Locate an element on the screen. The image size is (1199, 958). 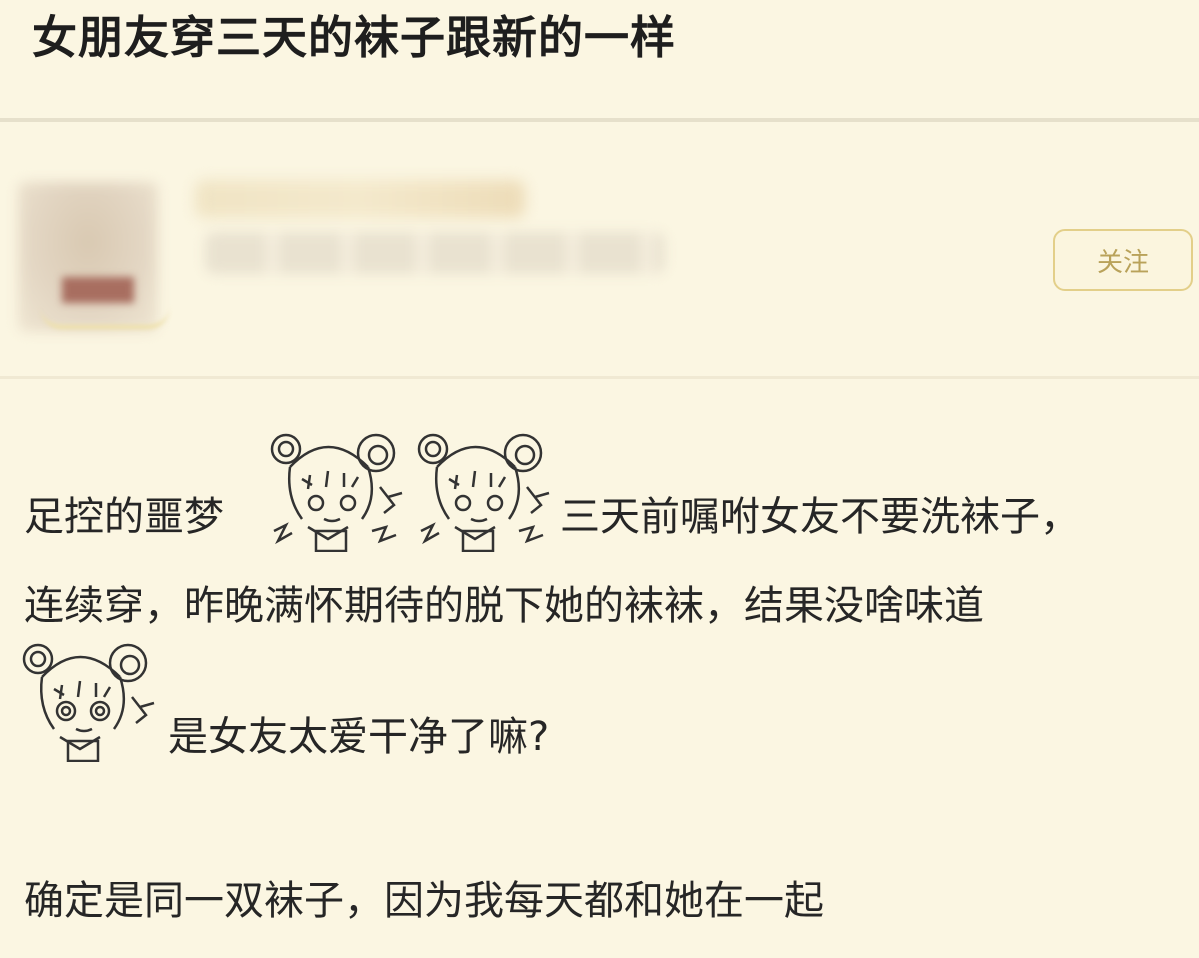
post-title: 女朋友穿三天的袜子跟新的一样 is located at coordinates (354, 37).